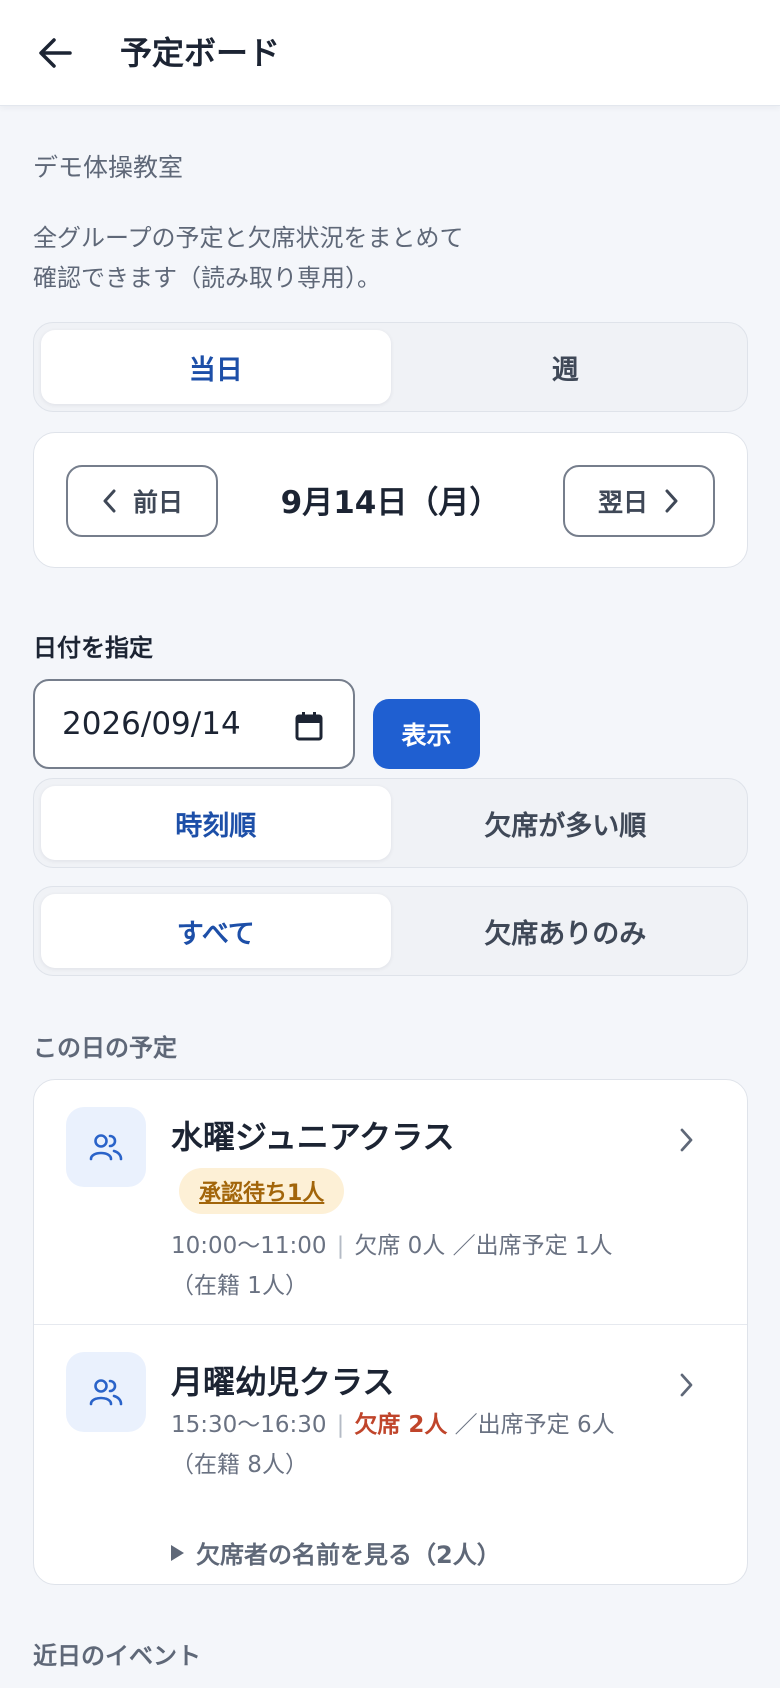 This screenshot has width=780, height=1688. What do you see at coordinates (383, 258) in the screenshot?
I see `page-description: 全グループの予定と欠席状況をまとめて 確認できます（読み取り専用）。` at bounding box center [383, 258].